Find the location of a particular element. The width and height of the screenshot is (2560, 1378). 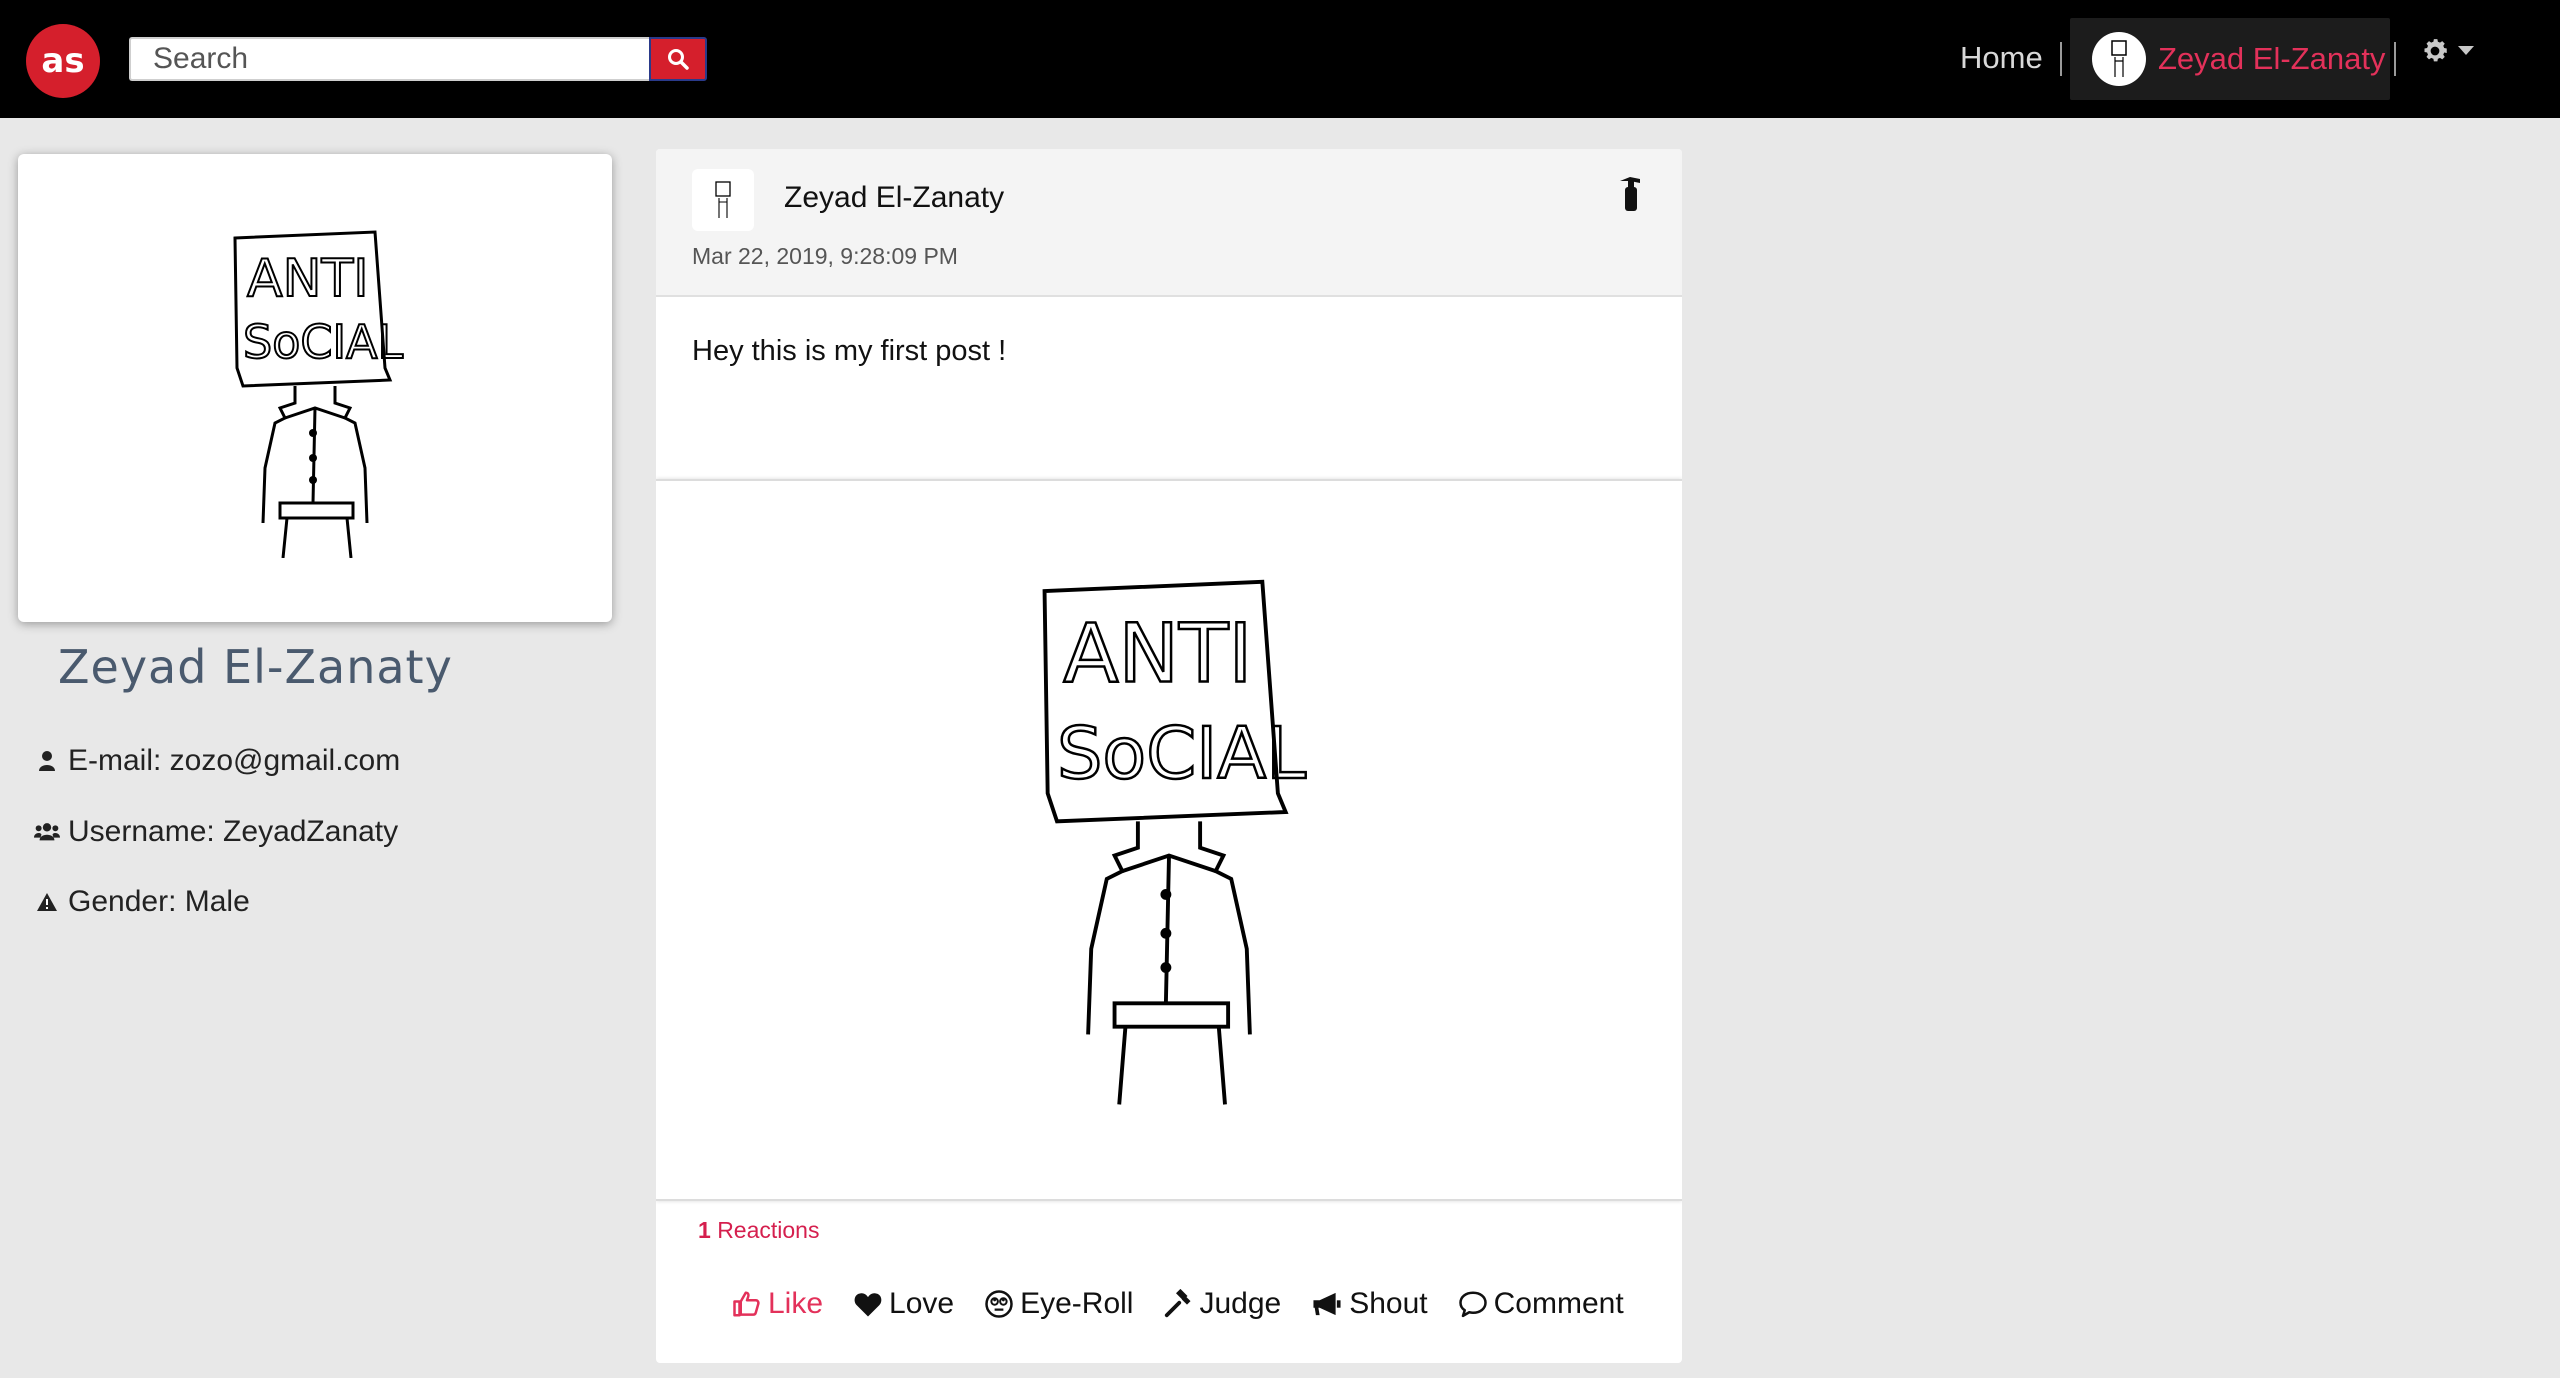

eyeroll-button: Eye-Roll is located at coordinates (1058, 1304).